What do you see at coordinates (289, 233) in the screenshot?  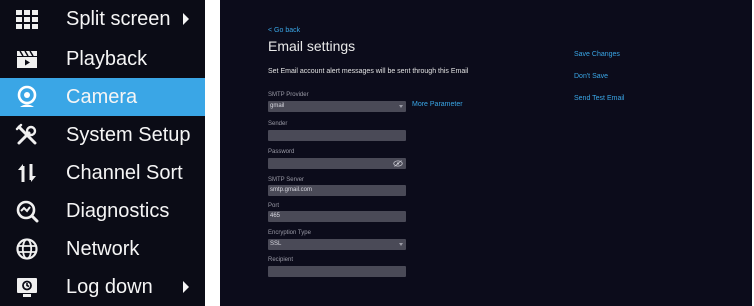 I see `encryption-type-label: Encryption Type` at bounding box center [289, 233].